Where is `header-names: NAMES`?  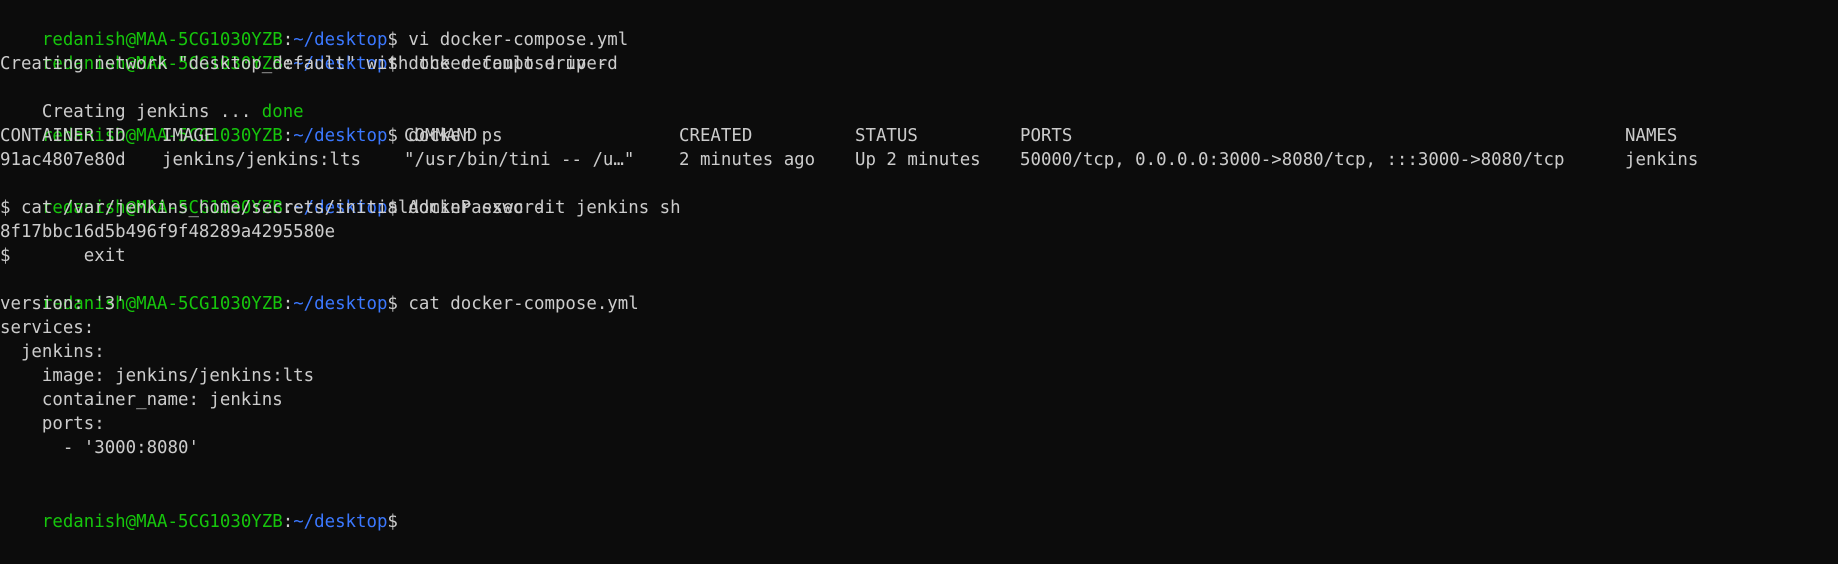
header-names: NAMES is located at coordinates (1651, 136).